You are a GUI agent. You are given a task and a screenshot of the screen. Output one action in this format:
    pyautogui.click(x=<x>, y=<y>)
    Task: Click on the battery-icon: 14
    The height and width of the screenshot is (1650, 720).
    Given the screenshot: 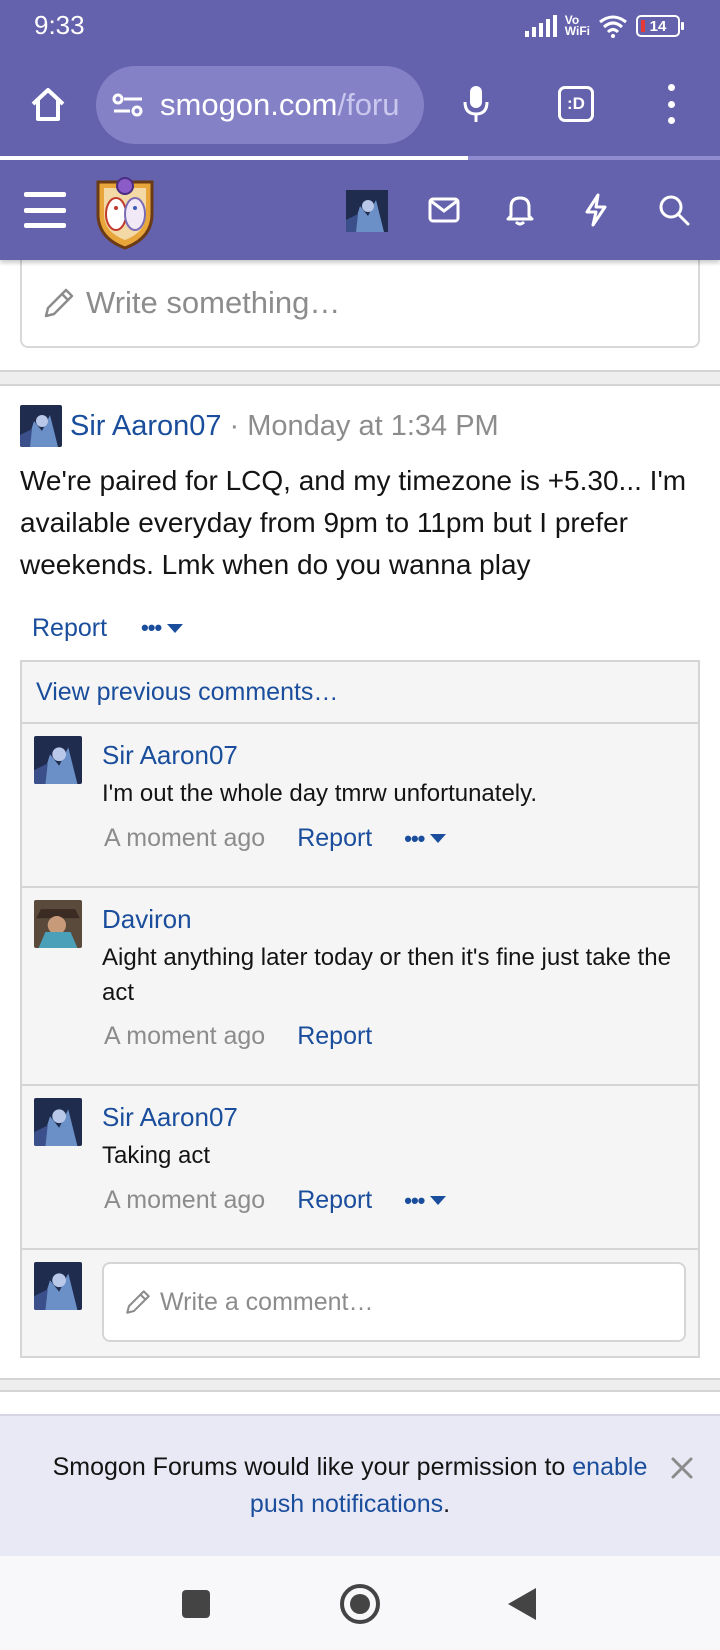 What is the action you would take?
    pyautogui.click(x=660, y=26)
    